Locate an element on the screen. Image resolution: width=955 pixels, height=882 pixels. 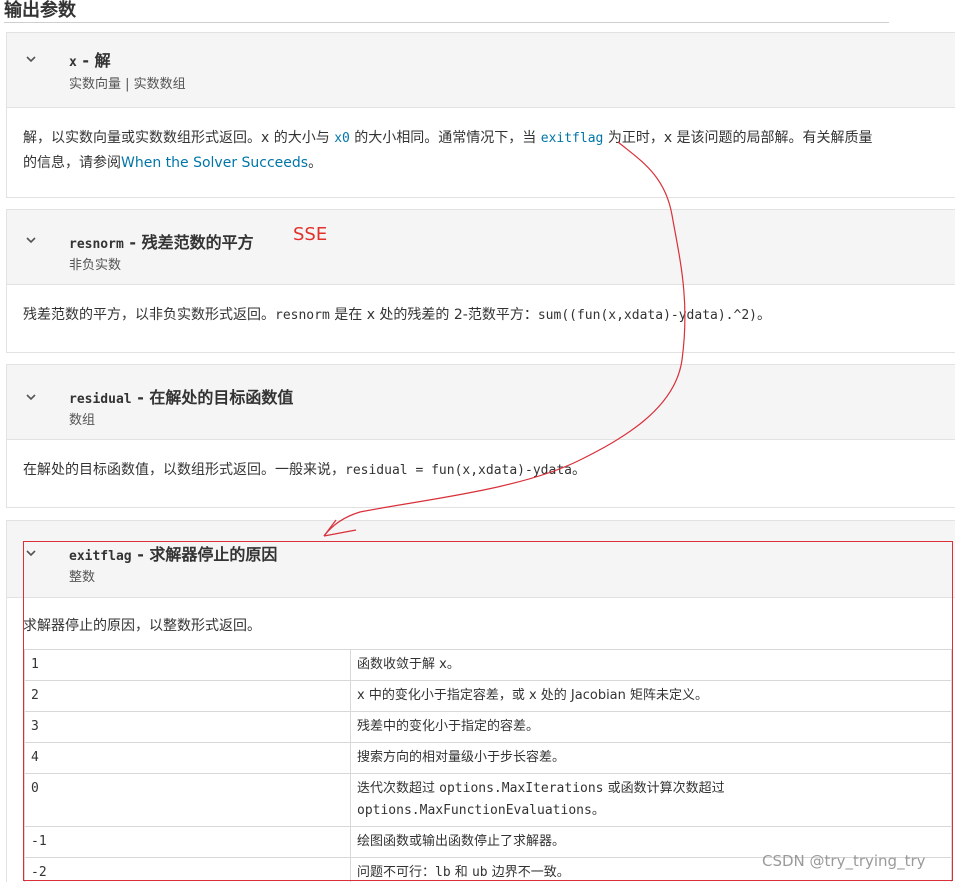
flag-meaning: x 中的变化小于指定容差，或 x 处的 Jacobian 矩阵未定义。 is located at coordinates (651, 696).